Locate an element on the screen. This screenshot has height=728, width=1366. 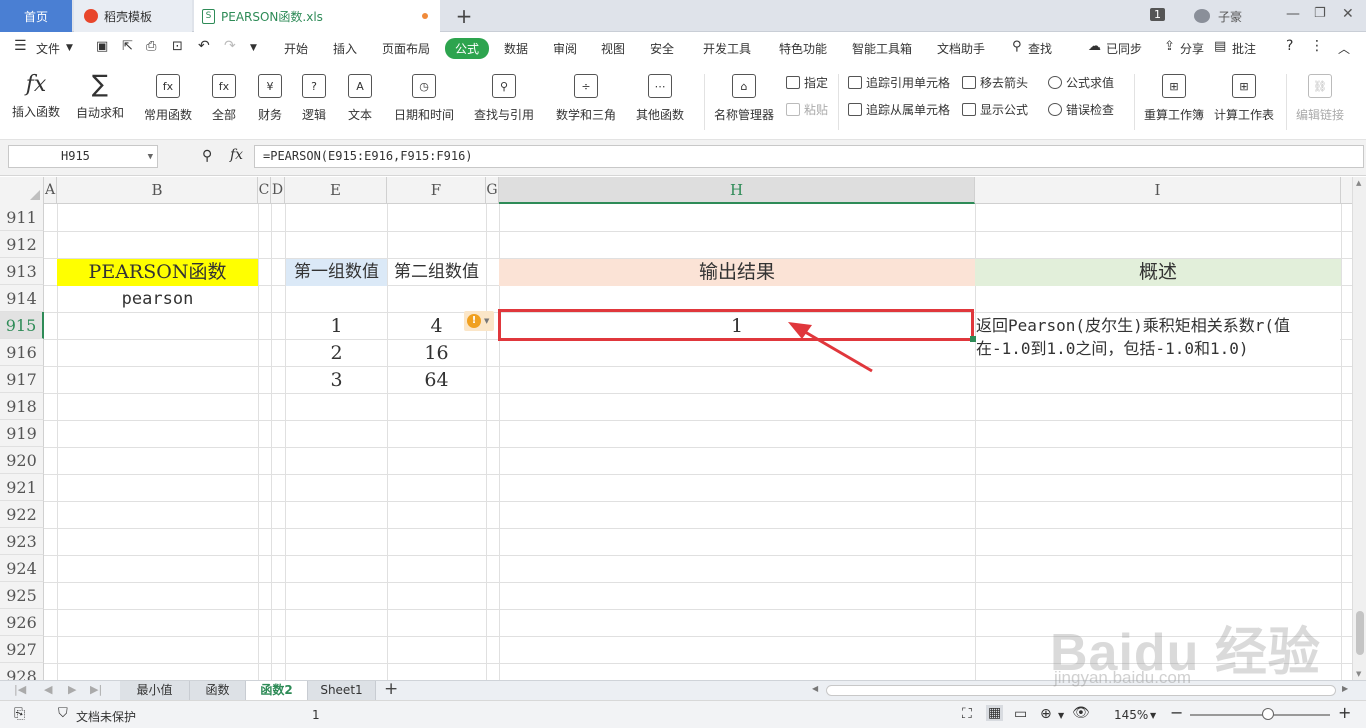
zoom-slider is located at coordinates (1260, 715).